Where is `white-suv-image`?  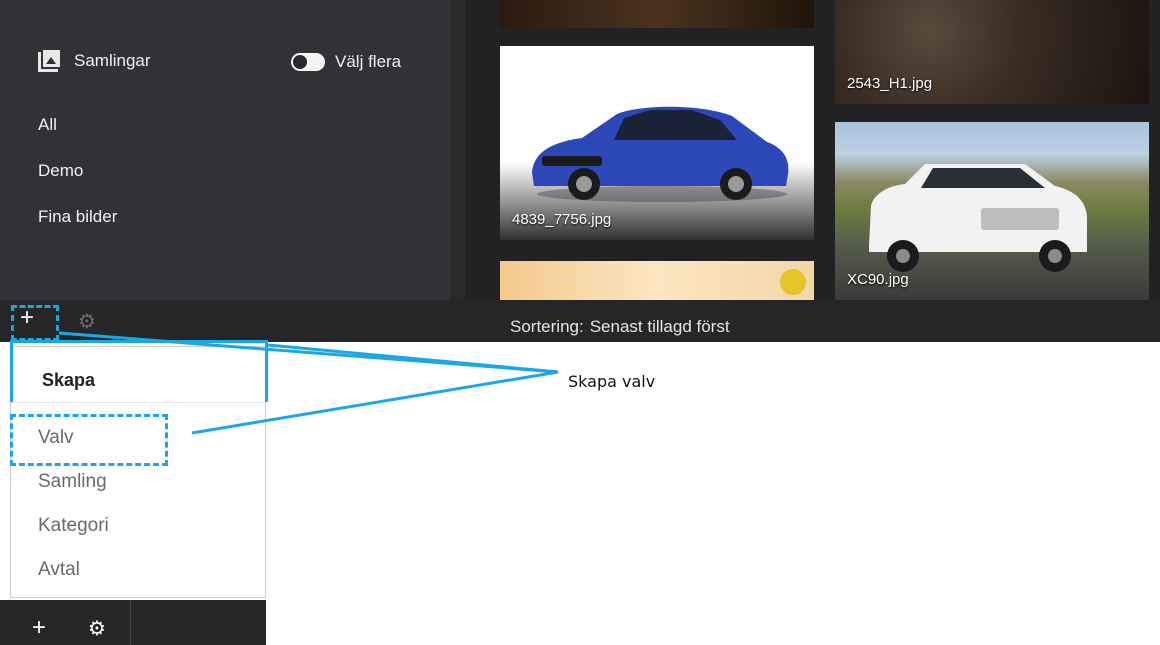 white-suv-image is located at coordinates (978, 218).